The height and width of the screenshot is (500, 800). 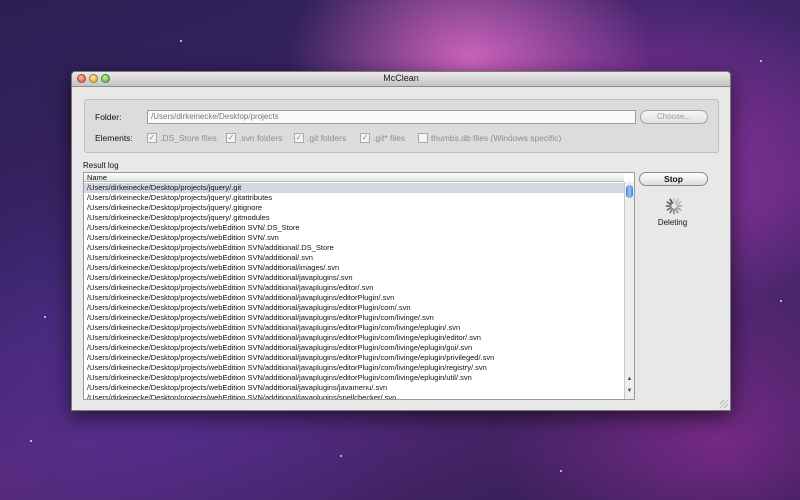 I want to click on result-log-label: Result log, so click(x=101, y=165).